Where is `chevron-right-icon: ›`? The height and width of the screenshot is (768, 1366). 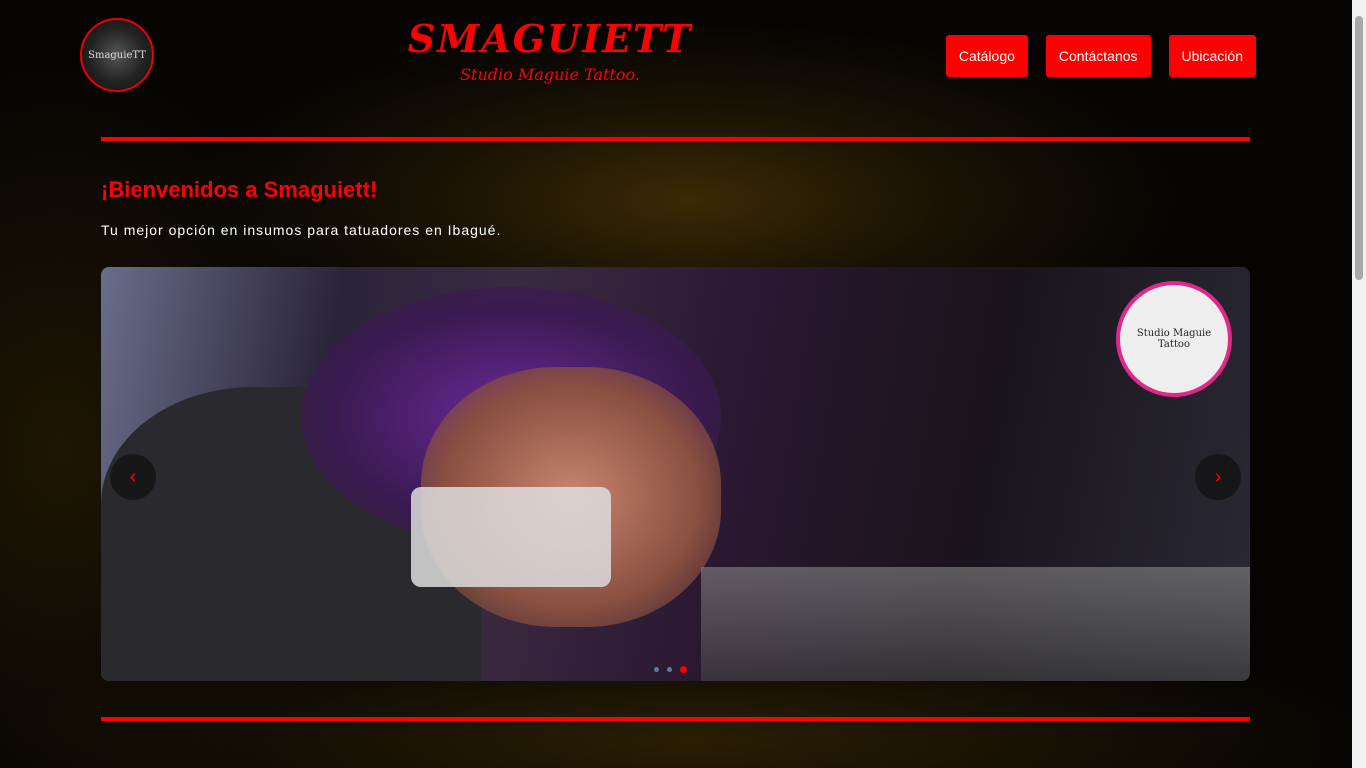
chevron-right-icon: › is located at coordinates (1218, 476).